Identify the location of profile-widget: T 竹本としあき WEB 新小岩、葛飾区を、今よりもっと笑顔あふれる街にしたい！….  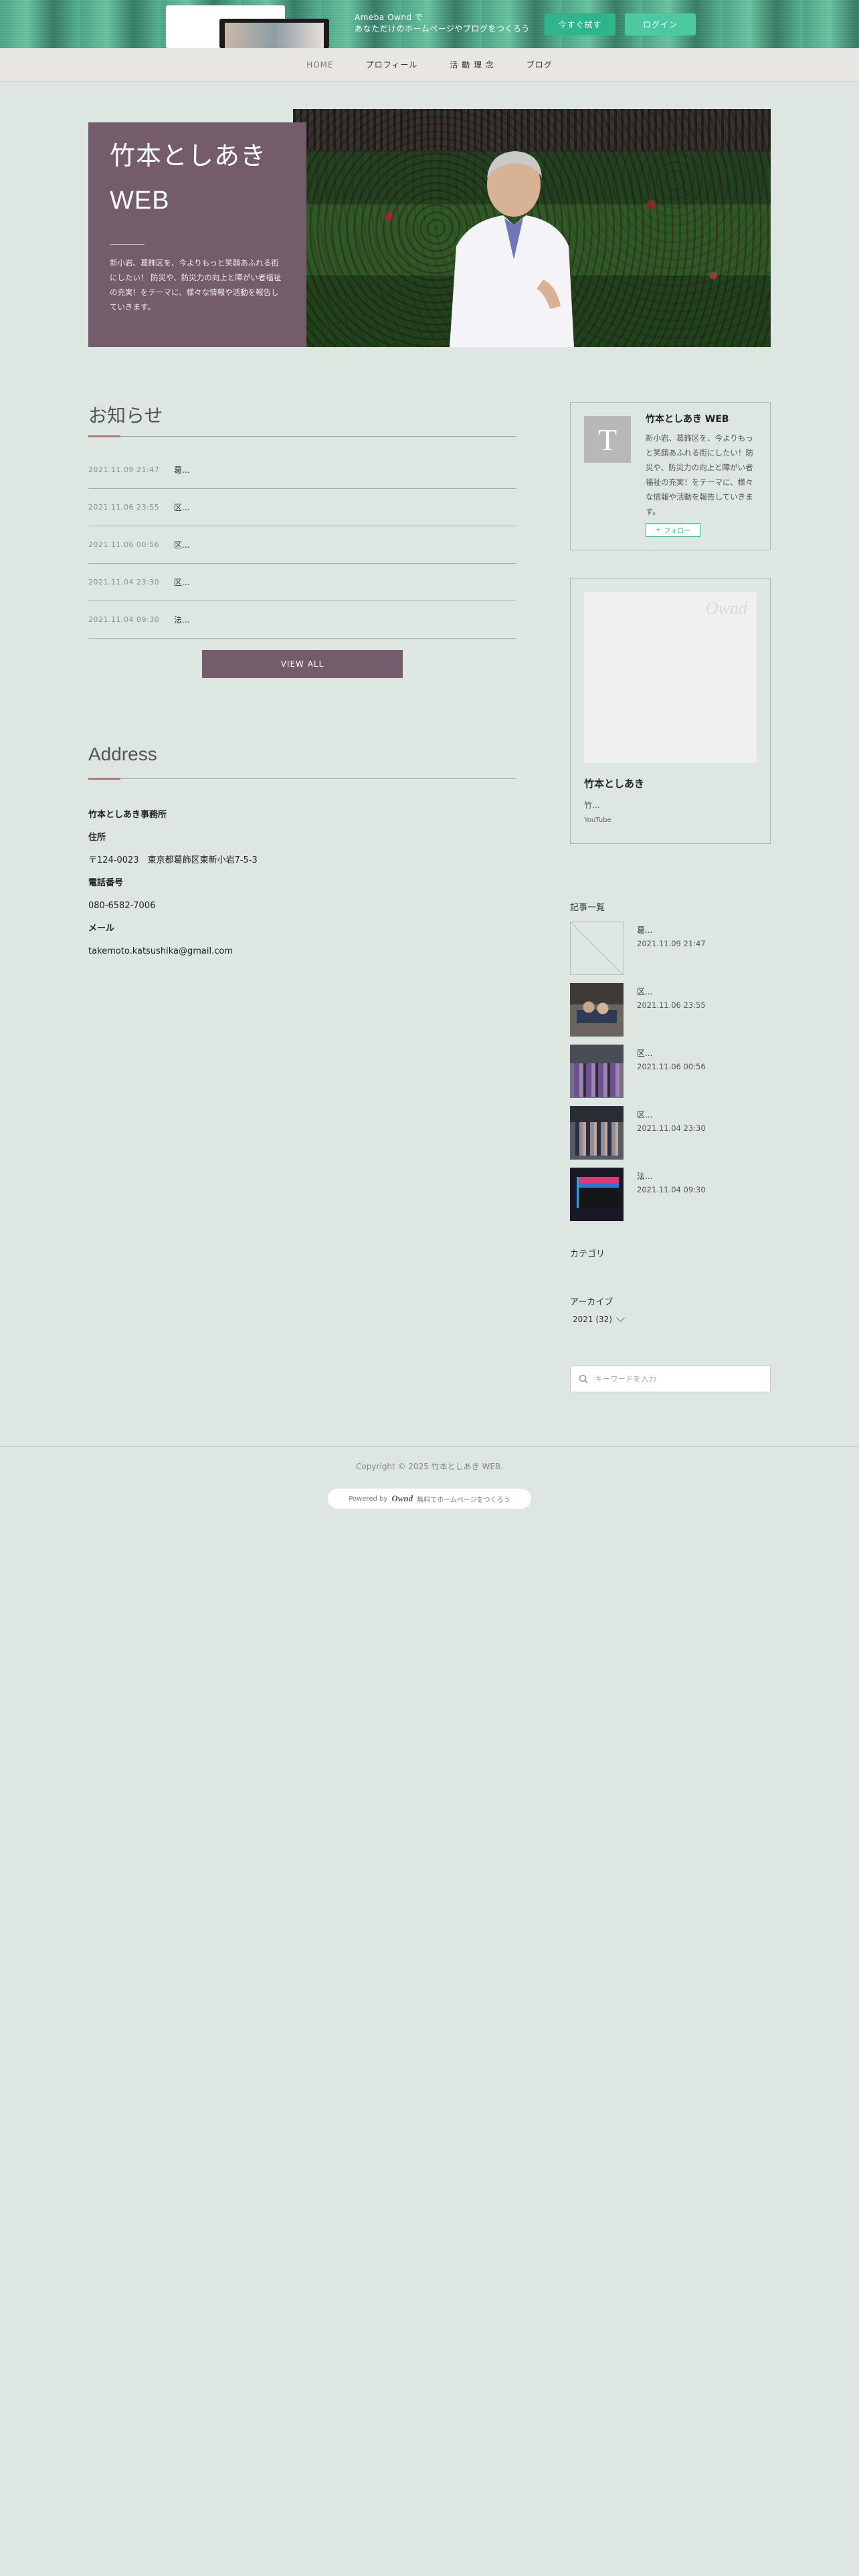
(671, 476).